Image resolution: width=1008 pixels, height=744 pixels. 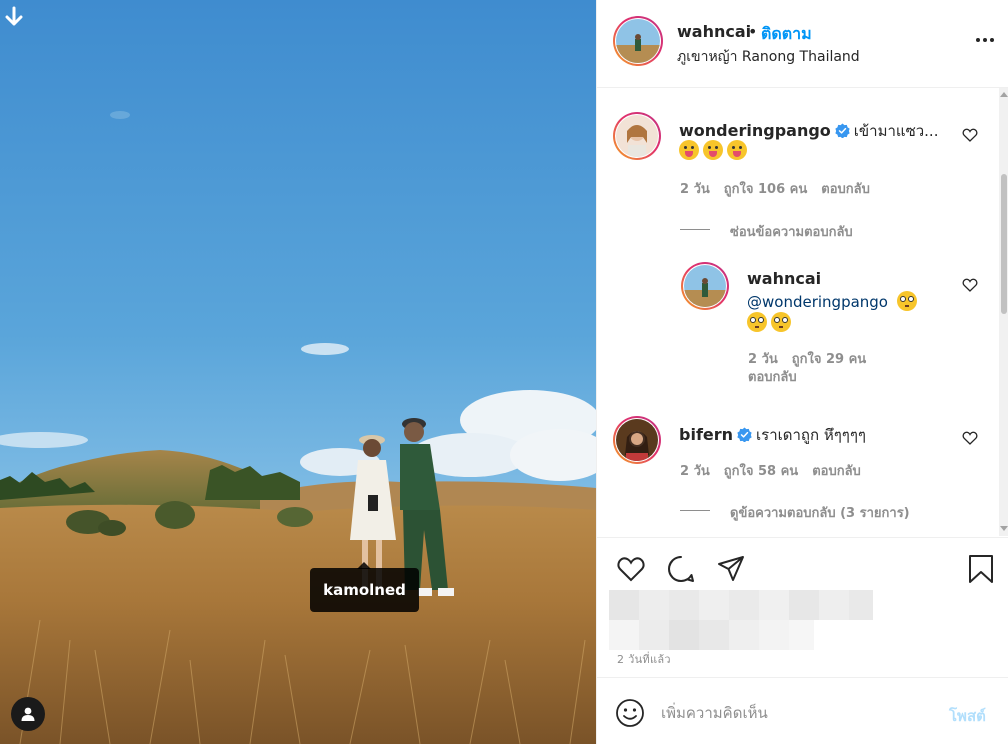 I want to click on likes-summary-blurred, so click(x=741, y=620).